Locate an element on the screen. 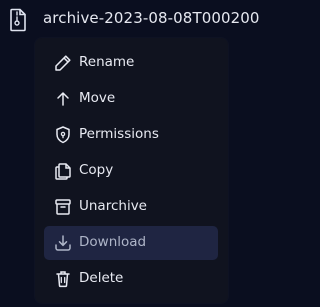  menu-item-label: Unarchive is located at coordinates (113, 206).